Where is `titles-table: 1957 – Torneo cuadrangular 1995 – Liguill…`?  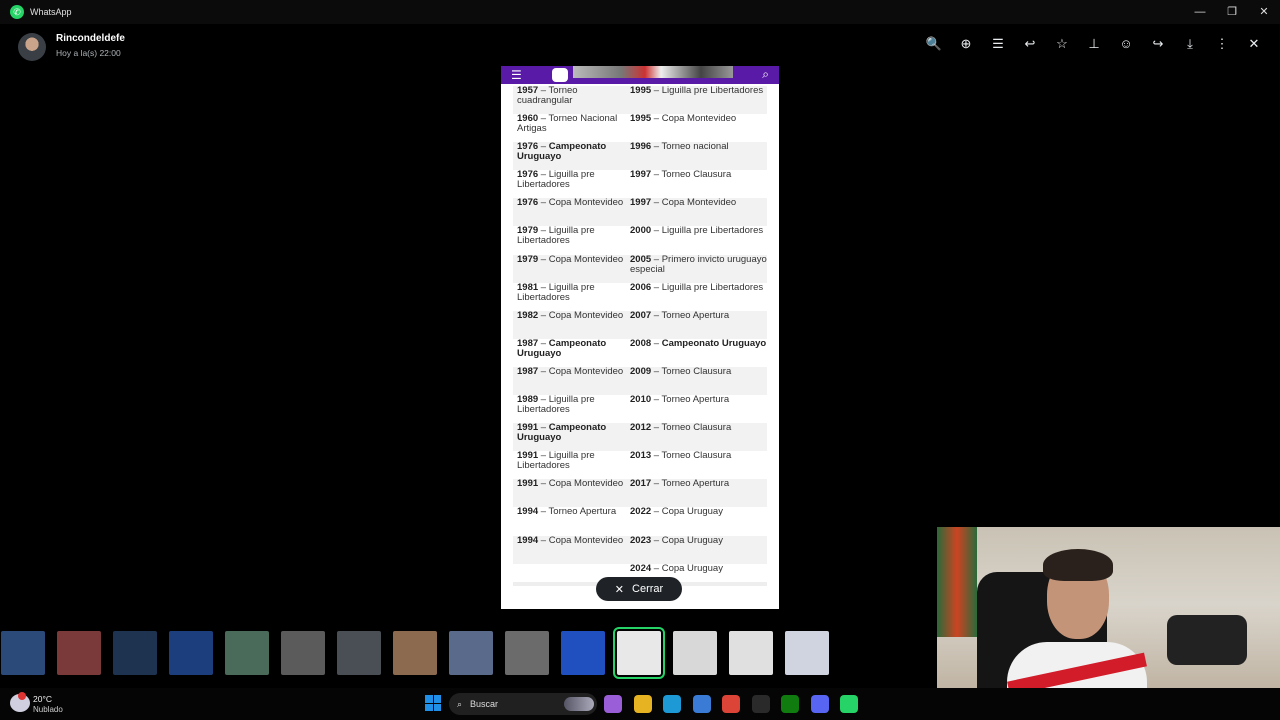 titles-table: 1957 – Torneo cuadrangular 1995 – Liguill… is located at coordinates (640, 339).